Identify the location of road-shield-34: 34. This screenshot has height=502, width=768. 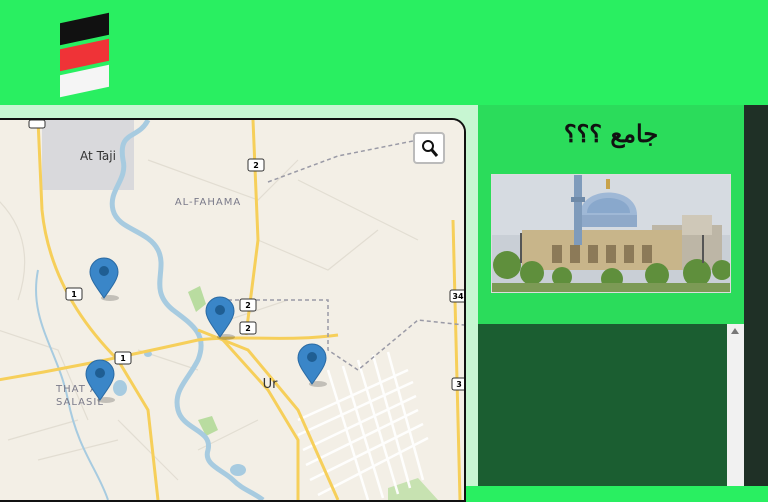
(458, 296).